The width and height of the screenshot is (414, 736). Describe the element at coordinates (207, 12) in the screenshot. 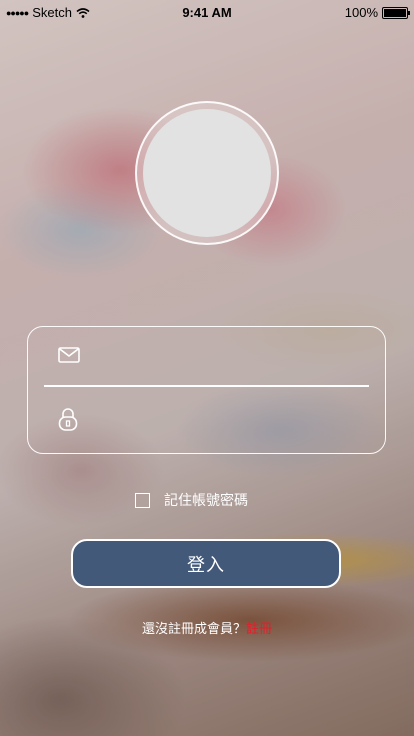

I see `status-bar: ●●●●● Sketch 9:41 AM 100%` at that location.